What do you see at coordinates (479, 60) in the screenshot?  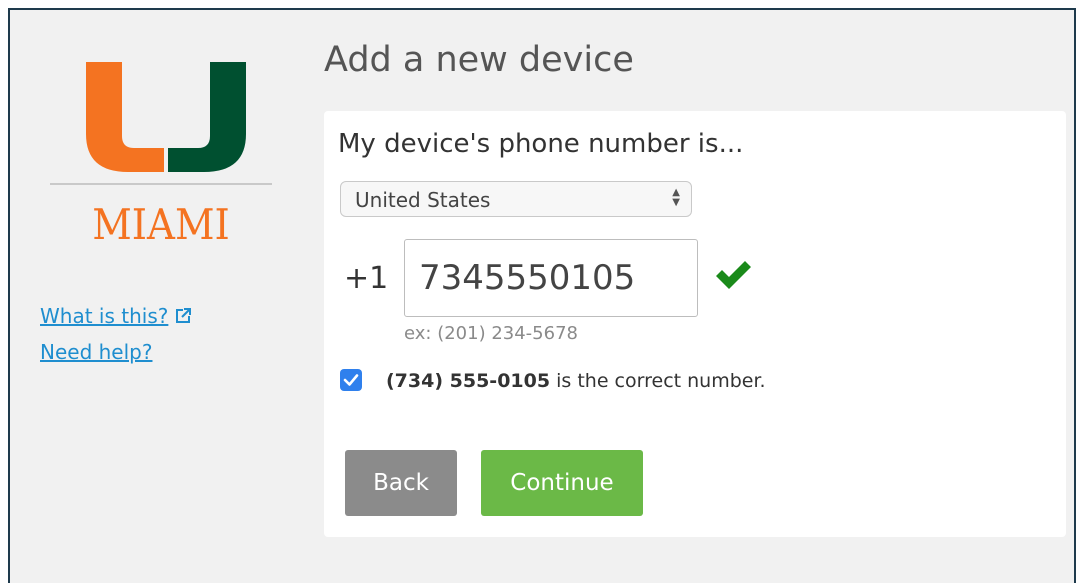 I see `page-title: Add a new device` at bounding box center [479, 60].